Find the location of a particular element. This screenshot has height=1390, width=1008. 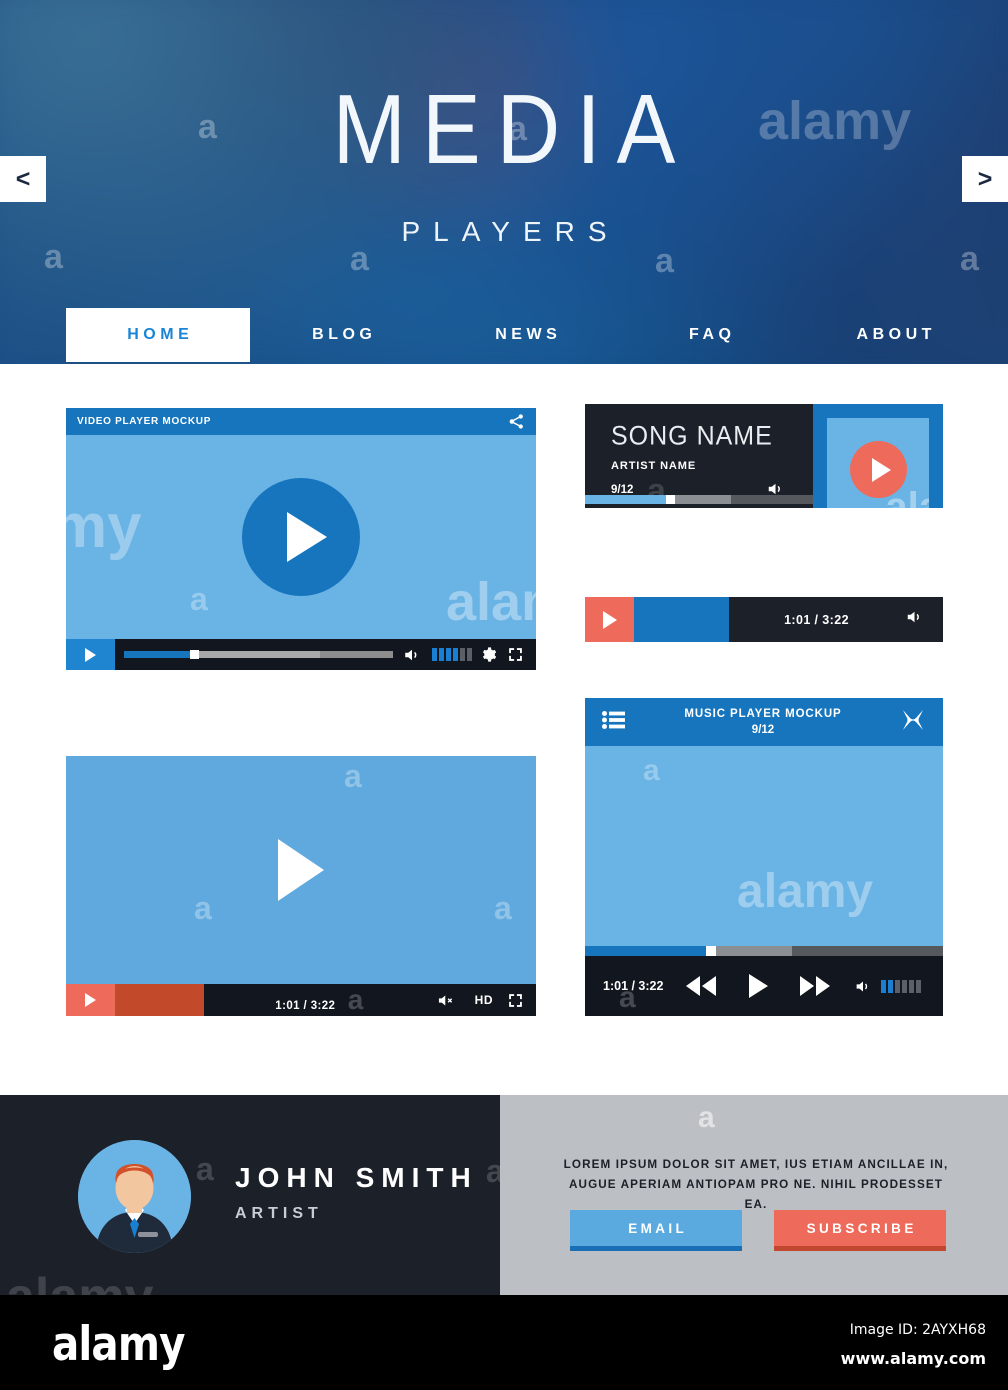

time-display: 1:01 / 3:22 is located at coordinates (305, 1006).